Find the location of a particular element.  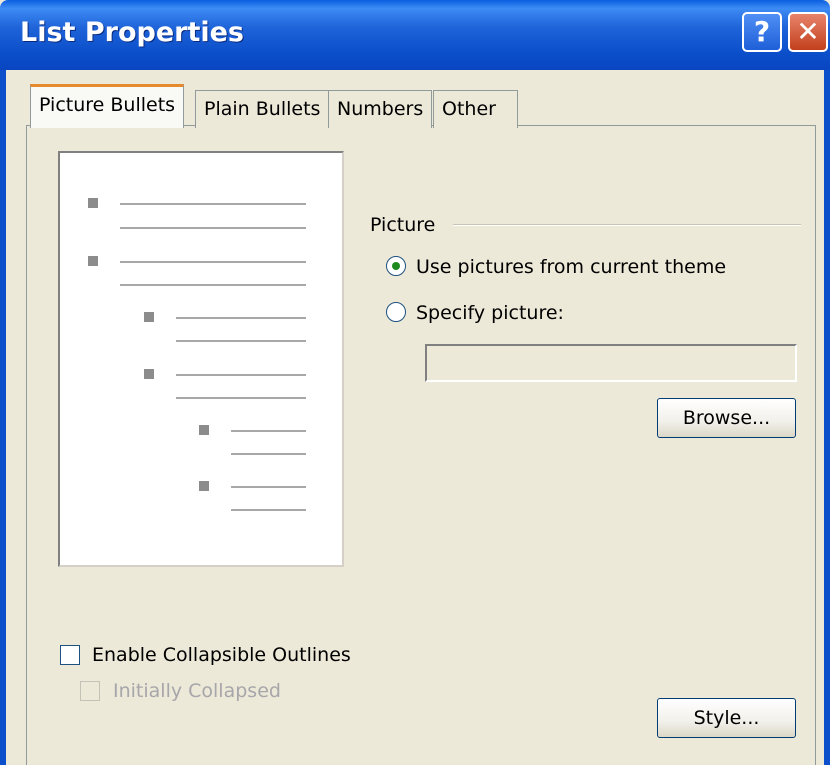

use-theme-pictures-label: Use pictures from current theme is located at coordinates (571, 267).